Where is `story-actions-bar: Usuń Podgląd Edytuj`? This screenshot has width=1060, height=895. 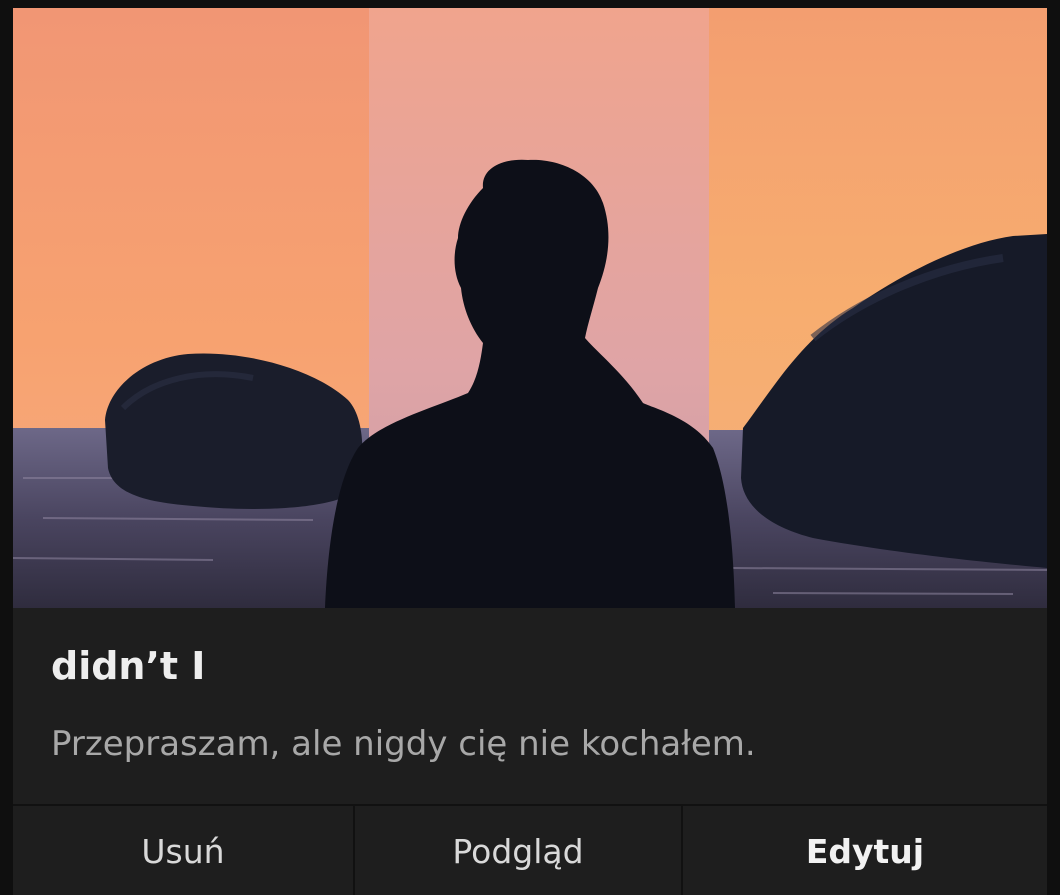 story-actions-bar: Usuń Podgląd Edytuj is located at coordinates (530, 849).